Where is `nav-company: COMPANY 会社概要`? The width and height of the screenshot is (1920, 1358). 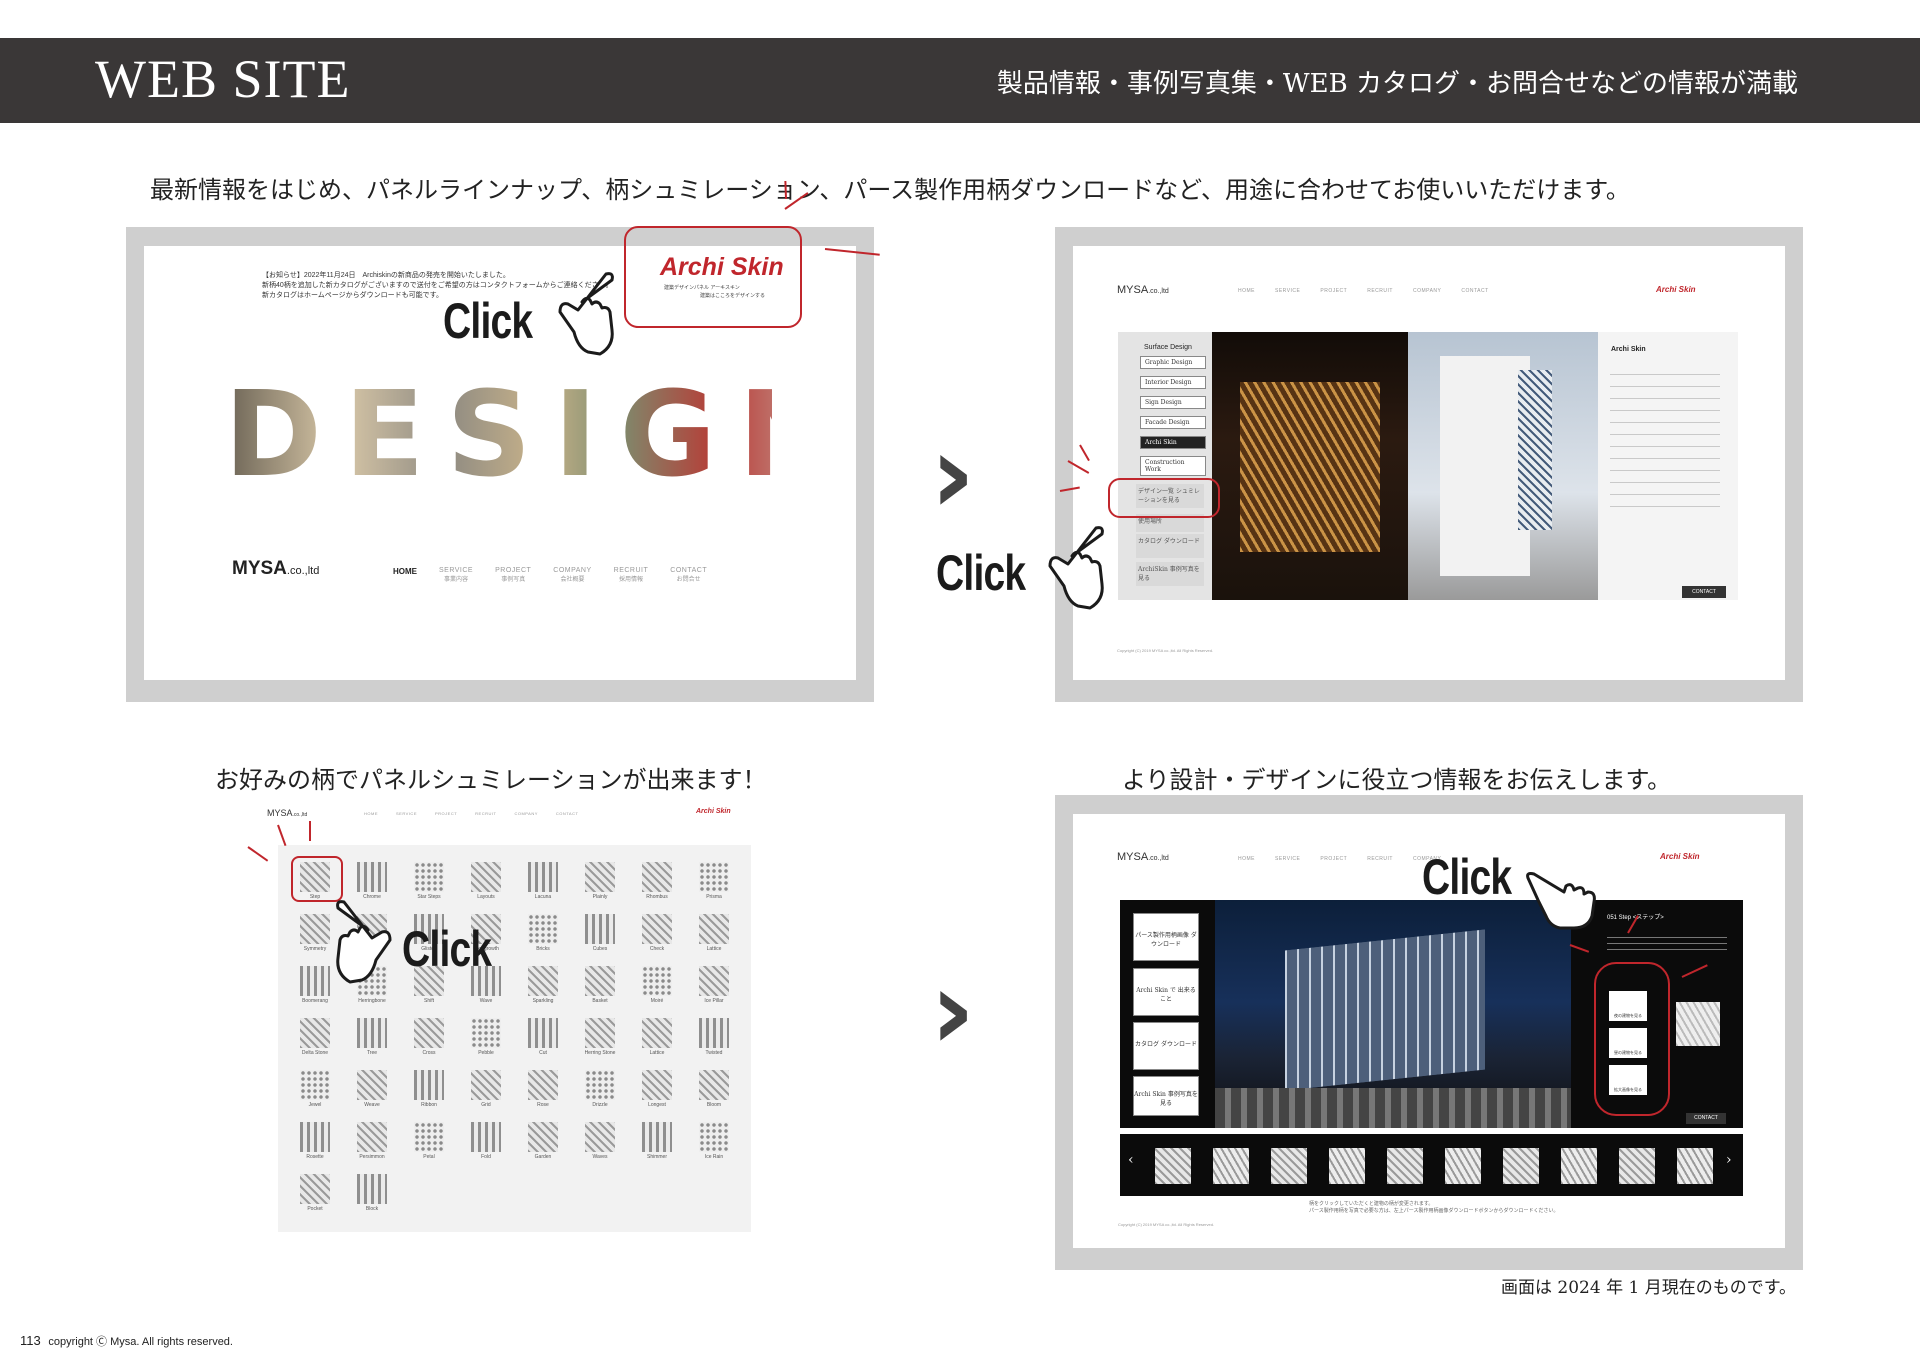 nav-company: COMPANY 会社概要 is located at coordinates (572, 575).